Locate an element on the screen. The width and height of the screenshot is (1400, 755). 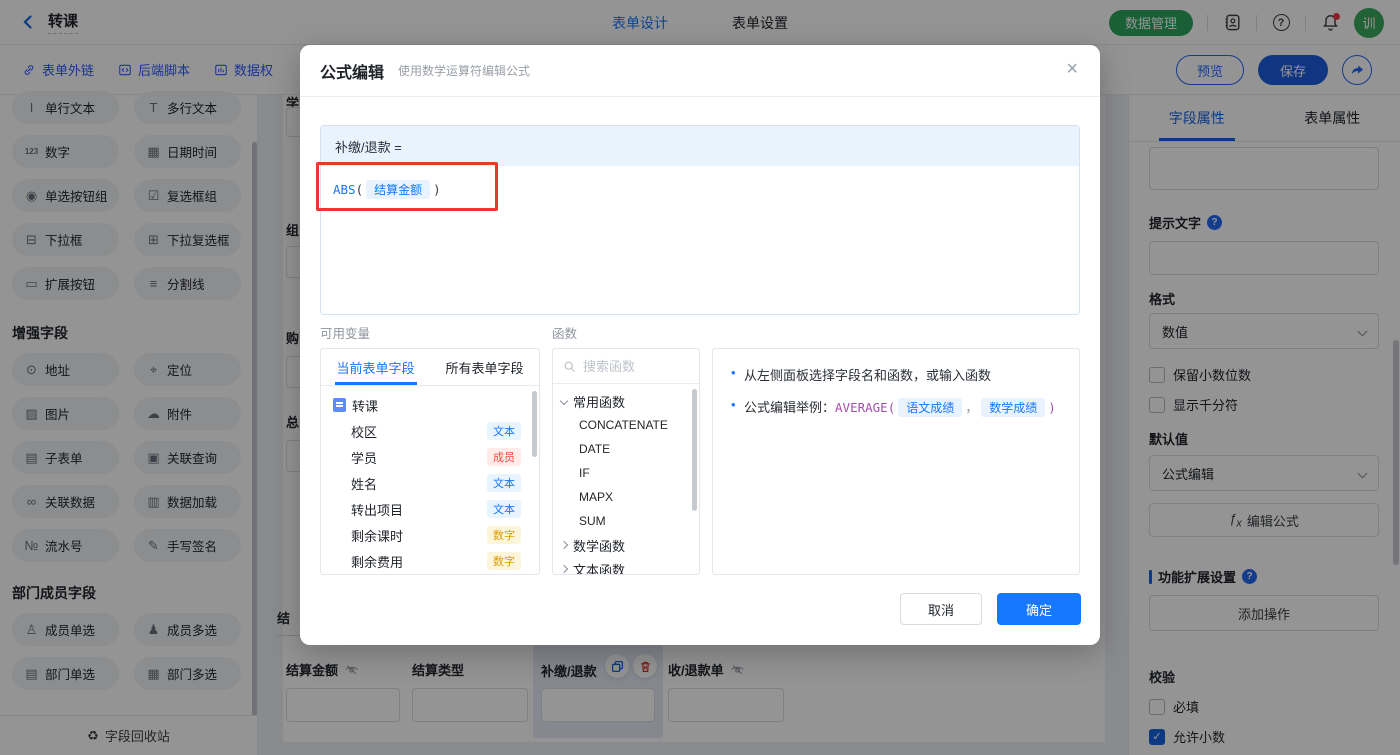
variable-row: 学员 成员 is located at coordinates (430, 457).